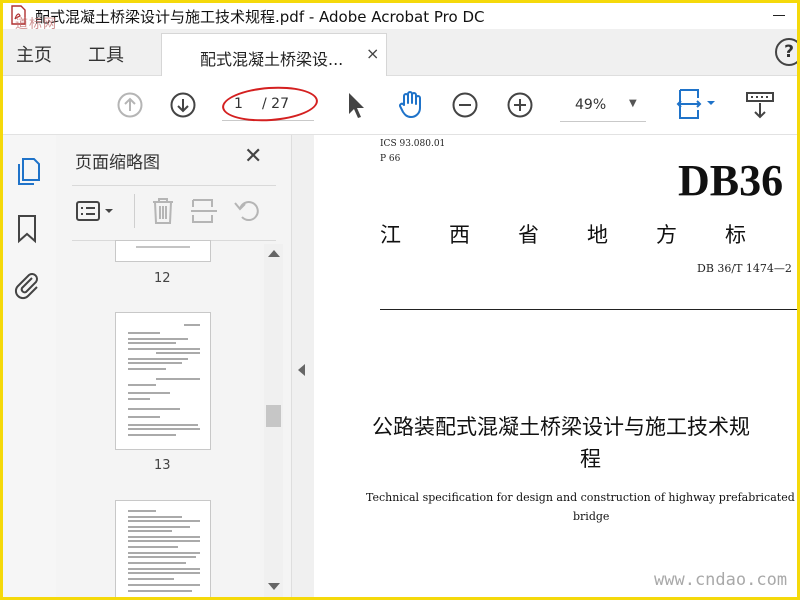 The height and width of the screenshot is (601, 800). Describe the element at coordinates (27, 285) in the screenshot. I see `attachment-icon` at that location.